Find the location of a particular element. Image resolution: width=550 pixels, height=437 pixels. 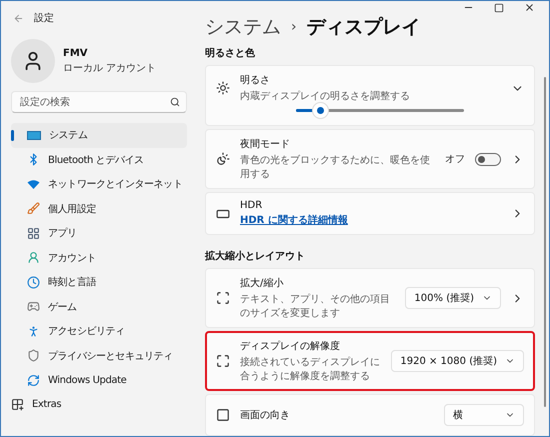

shield-icon is located at coordinates (33, 355).